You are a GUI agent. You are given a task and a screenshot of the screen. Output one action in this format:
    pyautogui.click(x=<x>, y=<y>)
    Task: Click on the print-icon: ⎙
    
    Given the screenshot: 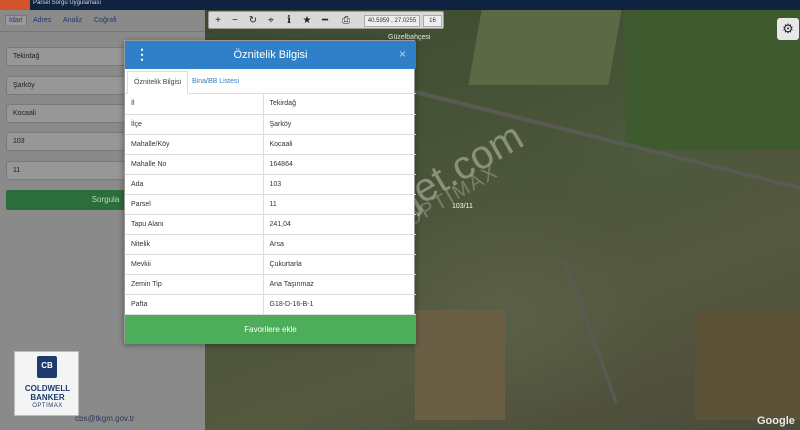 What is the action you would take?
    pyautogui.click(x=346, y=20)
    